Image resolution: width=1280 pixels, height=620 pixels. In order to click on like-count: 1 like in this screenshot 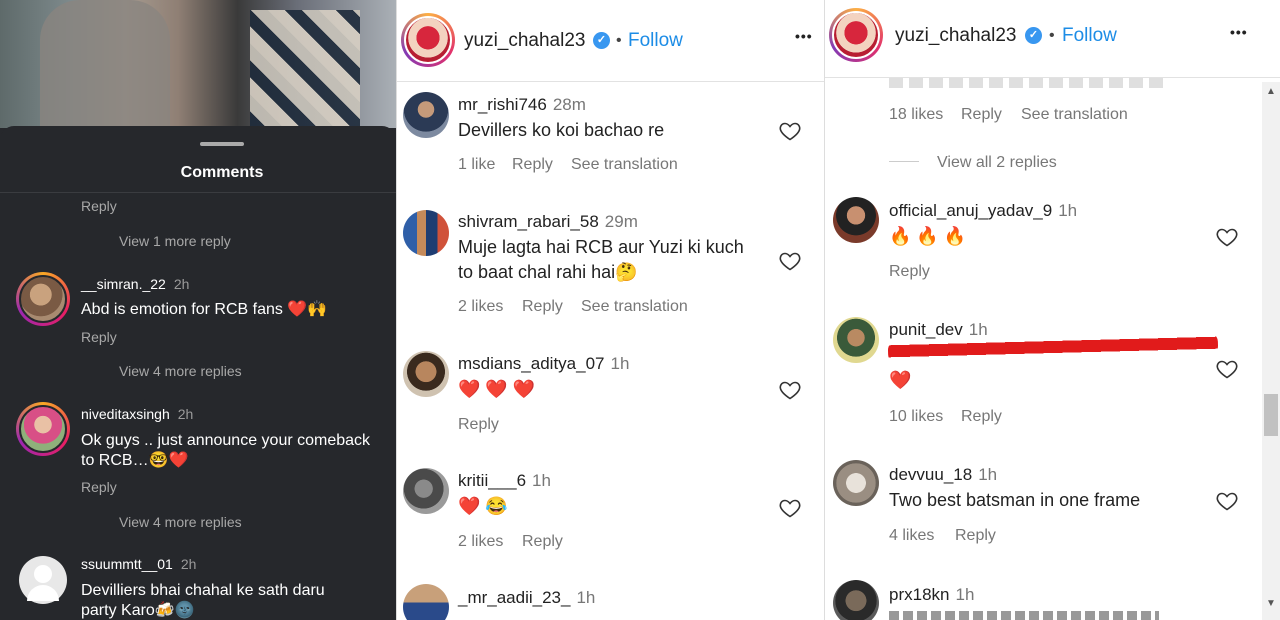, I will do `click(476, 165)`.